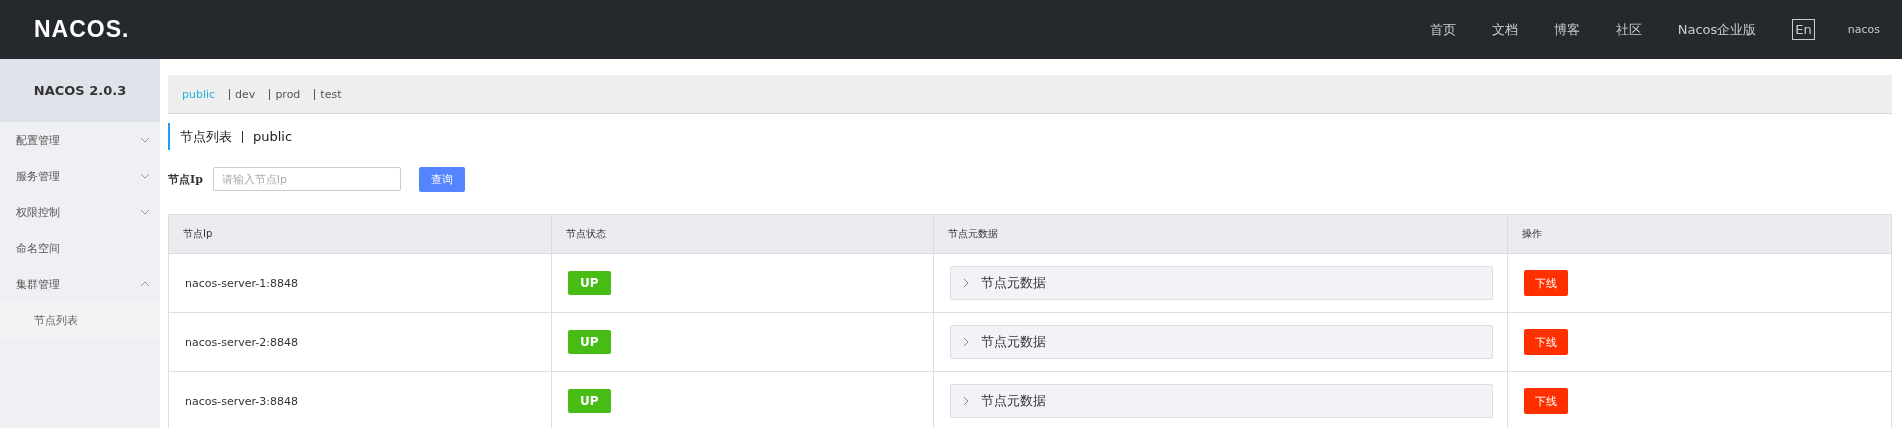  What do you see at coordinates (306, 179) in the screenshot?
I see `ip-input-field: 请输入节点Ip` at bounding box center [306, 179].